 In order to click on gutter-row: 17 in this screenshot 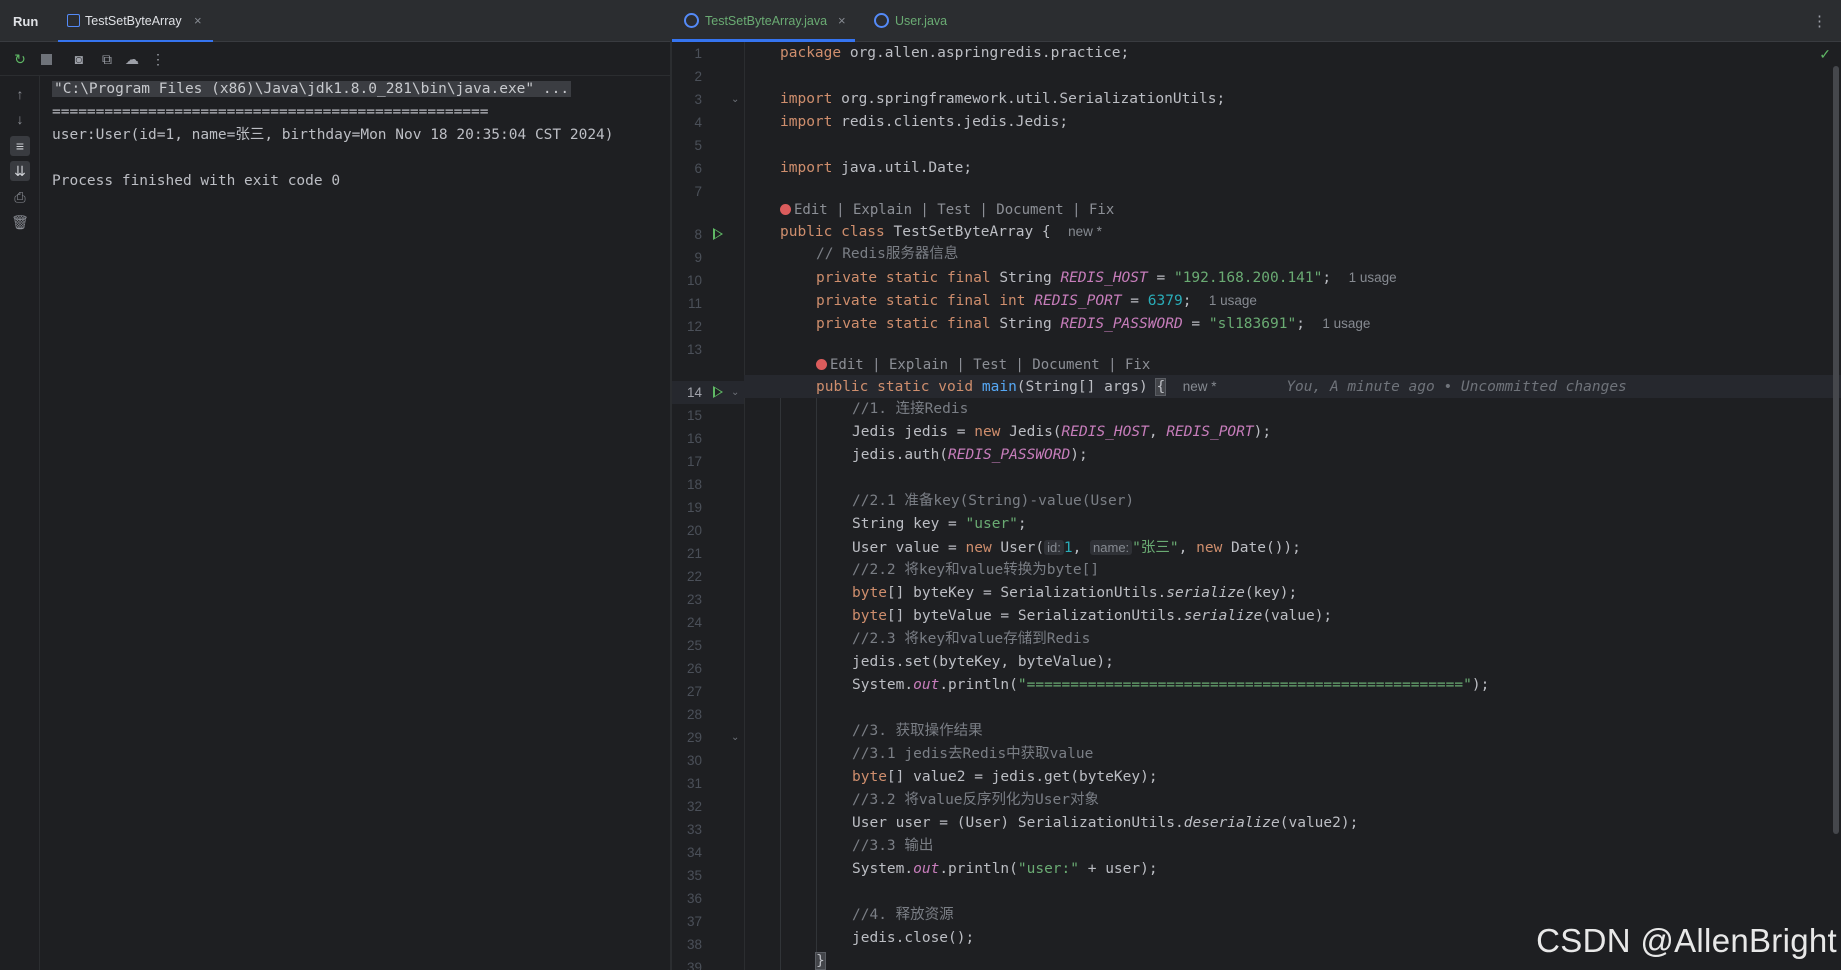, I will do `click(708, 461)`.